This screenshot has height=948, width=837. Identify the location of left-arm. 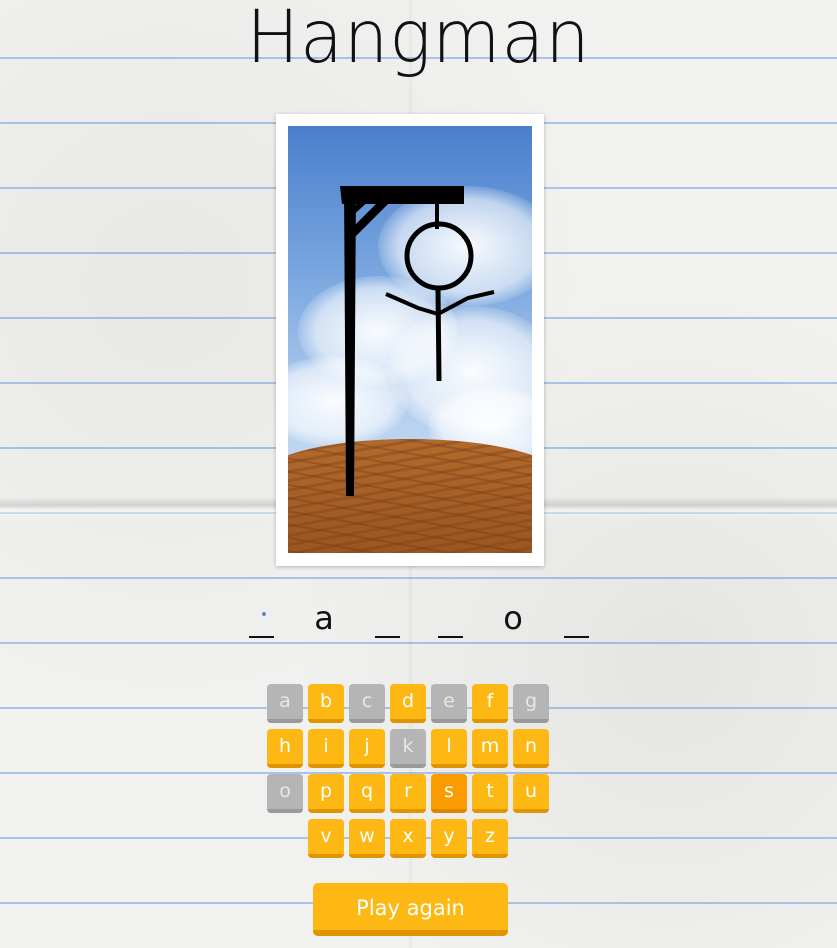
(412, 304).